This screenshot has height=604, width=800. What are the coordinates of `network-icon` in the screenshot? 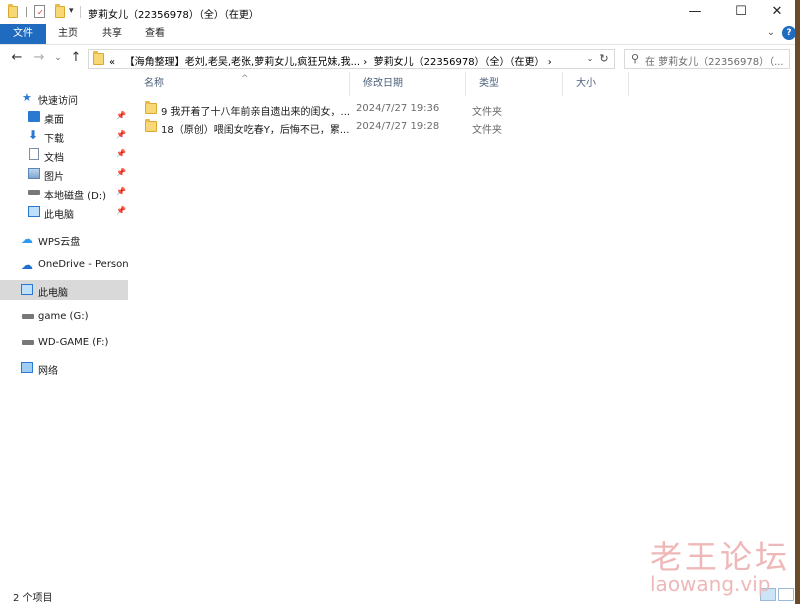 It's located at (27, 367).